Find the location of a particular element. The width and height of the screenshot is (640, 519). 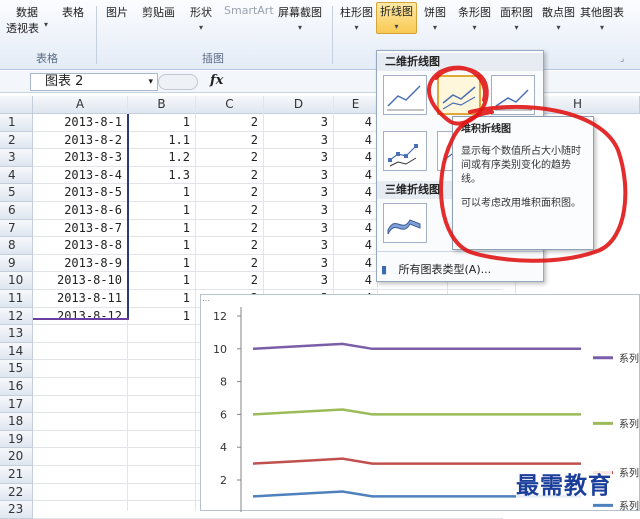

cell-b12: 1 is located at coordinates (162, 317).